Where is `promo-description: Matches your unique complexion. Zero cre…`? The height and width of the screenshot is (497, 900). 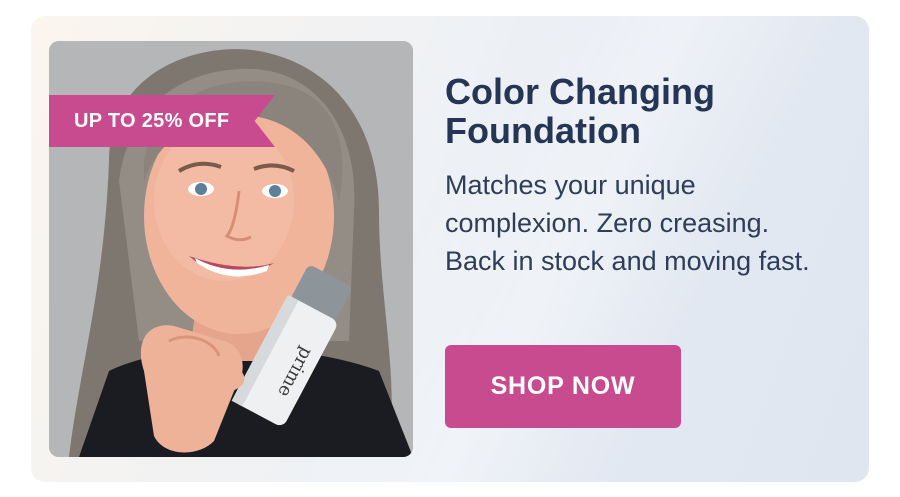 promo-description: Matches your unique complexion. Zero cre… is located at coordinates (627, 223).